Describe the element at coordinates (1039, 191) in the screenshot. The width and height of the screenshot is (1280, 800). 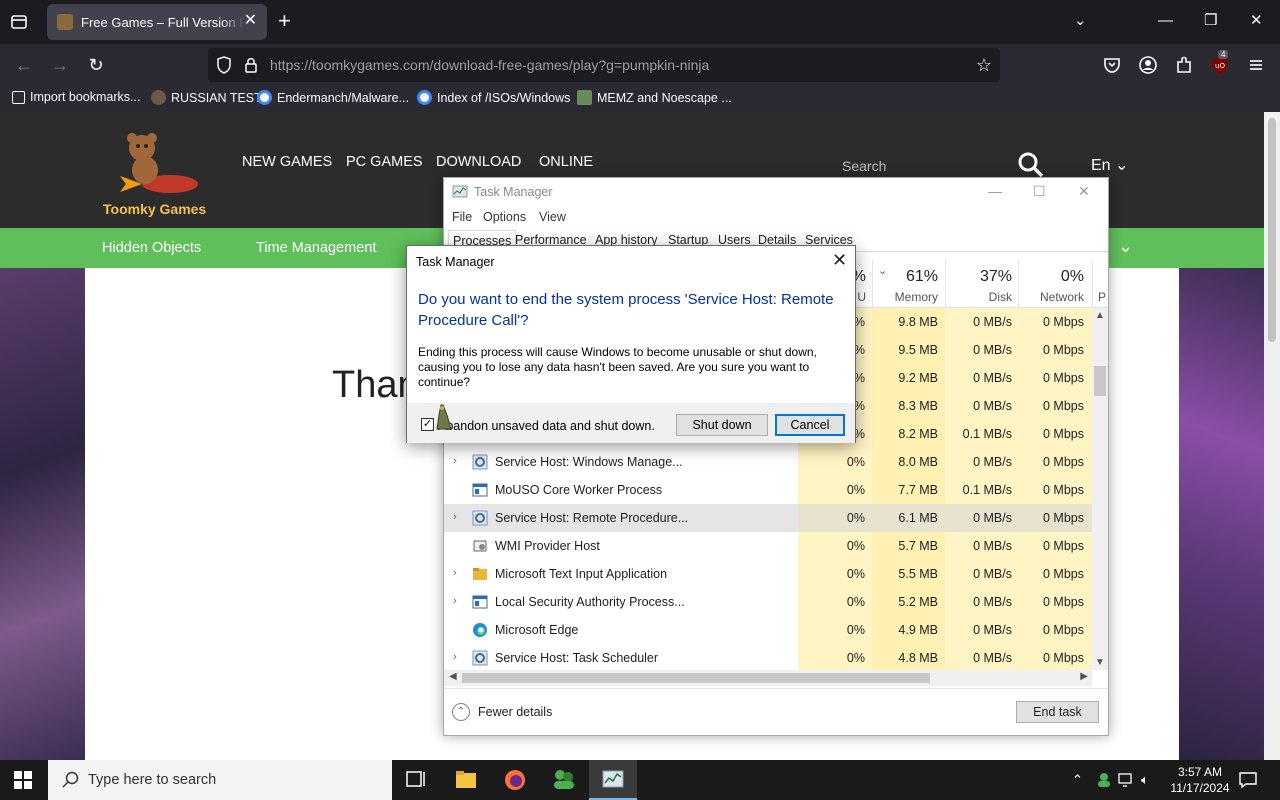
I see `maximize-icon: ☐` at that location.